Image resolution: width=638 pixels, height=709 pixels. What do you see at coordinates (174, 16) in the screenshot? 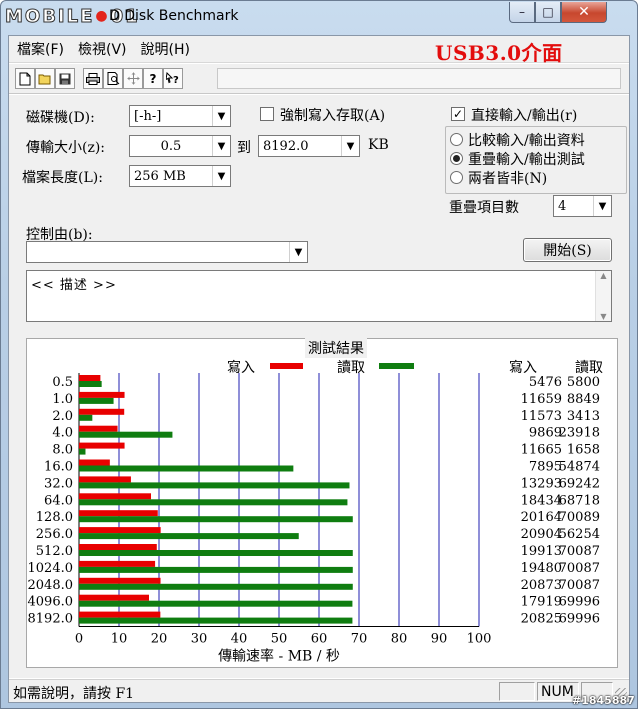
I see `window-title: D Disk Benchmark` at bounding box center [174, 16].